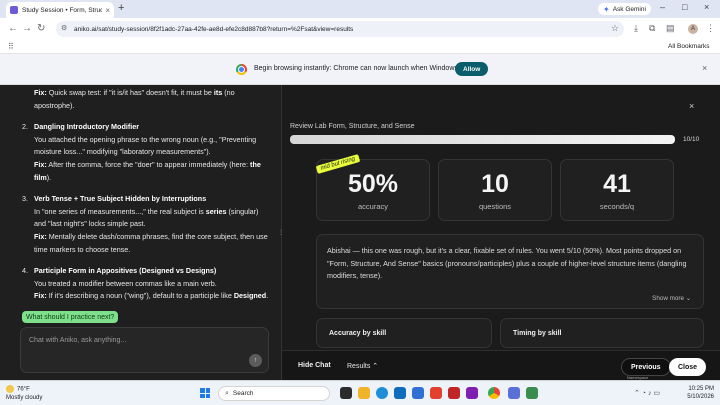  Describe the element at coordinates (25, 127) in the screenshot. I see `list-number: 2.` at that location.